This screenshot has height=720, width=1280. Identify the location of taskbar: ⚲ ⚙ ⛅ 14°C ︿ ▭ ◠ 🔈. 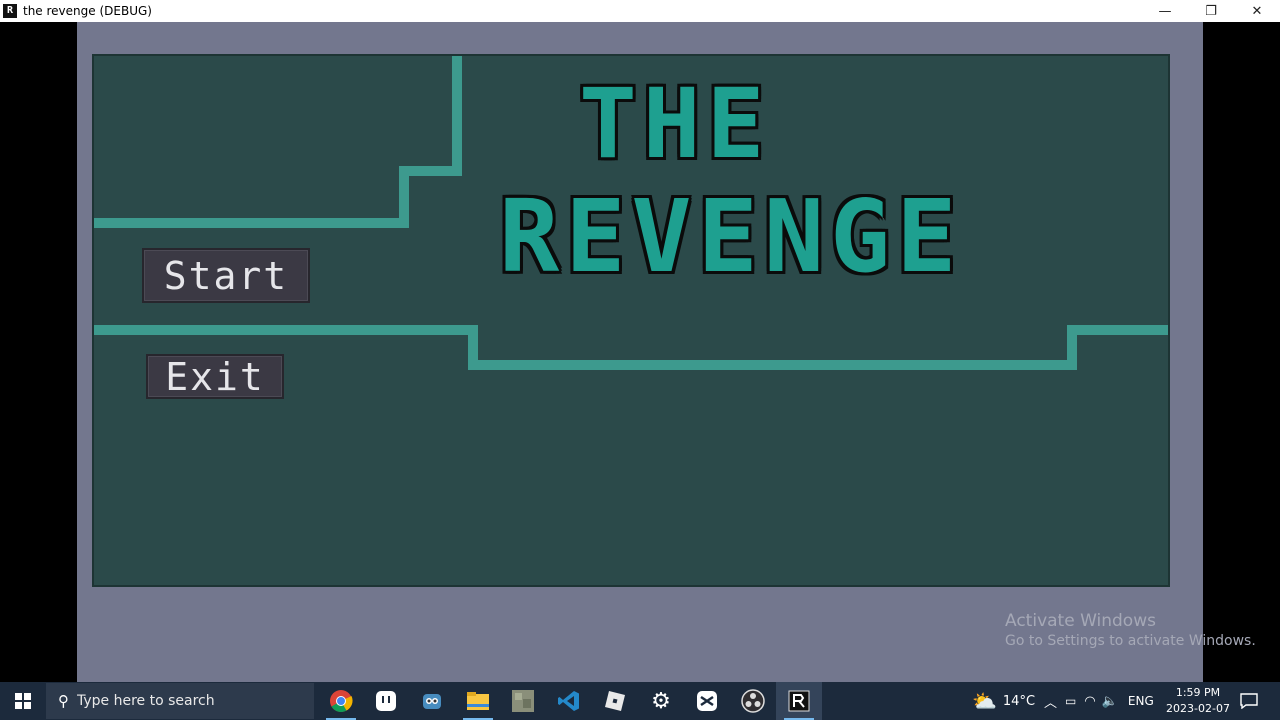
(640, 701).